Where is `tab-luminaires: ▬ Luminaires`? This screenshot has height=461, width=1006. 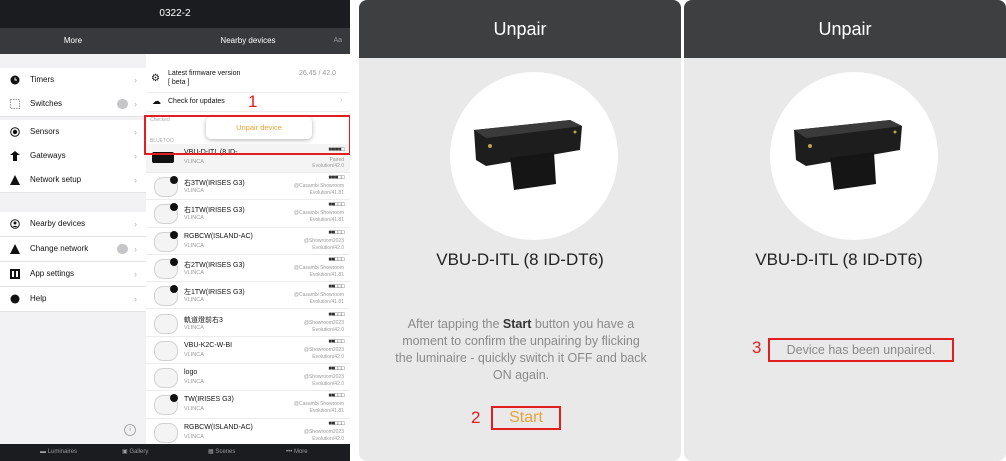 tab-luminaires: ▬ Luminaires is located at coordinates (58, 452).